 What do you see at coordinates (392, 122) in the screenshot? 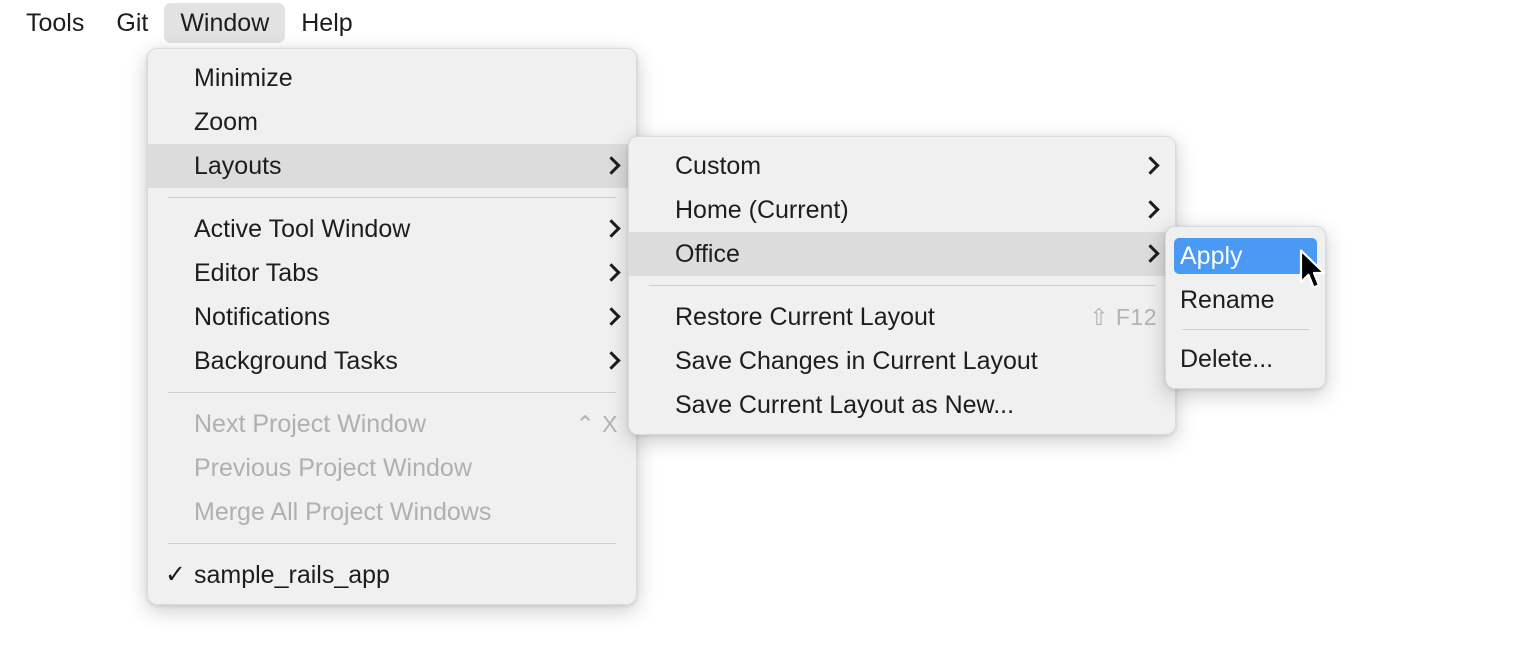
I see `menu-item-zoom: Zoom` at bounding box center [392, 122].